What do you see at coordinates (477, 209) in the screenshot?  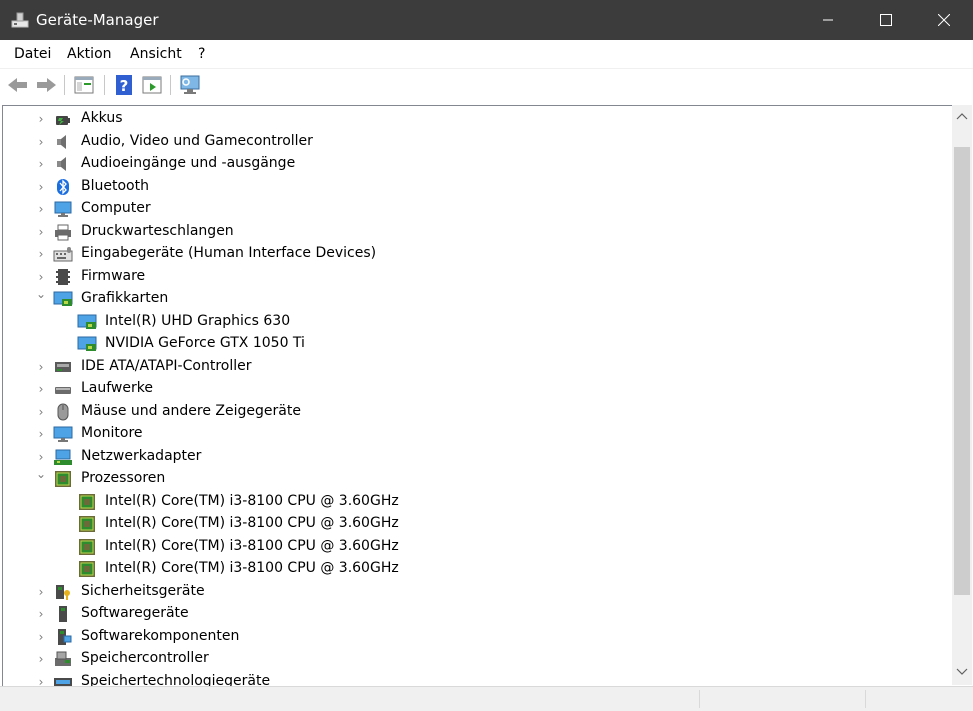 I see `tree-category: › Computer` at bounding box center [477, 209].